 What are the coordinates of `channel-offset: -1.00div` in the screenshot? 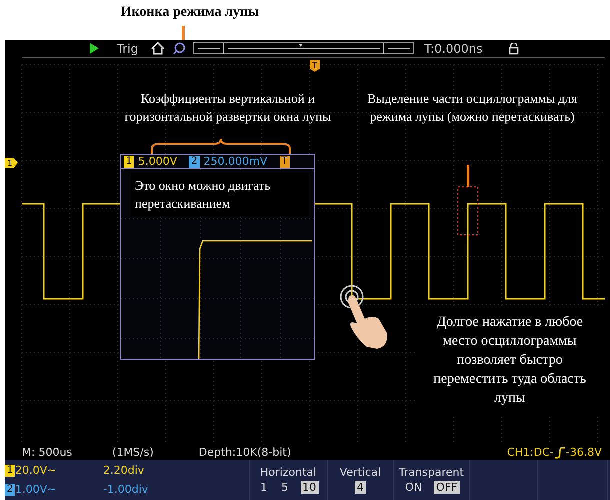 It's located at (125, 489).